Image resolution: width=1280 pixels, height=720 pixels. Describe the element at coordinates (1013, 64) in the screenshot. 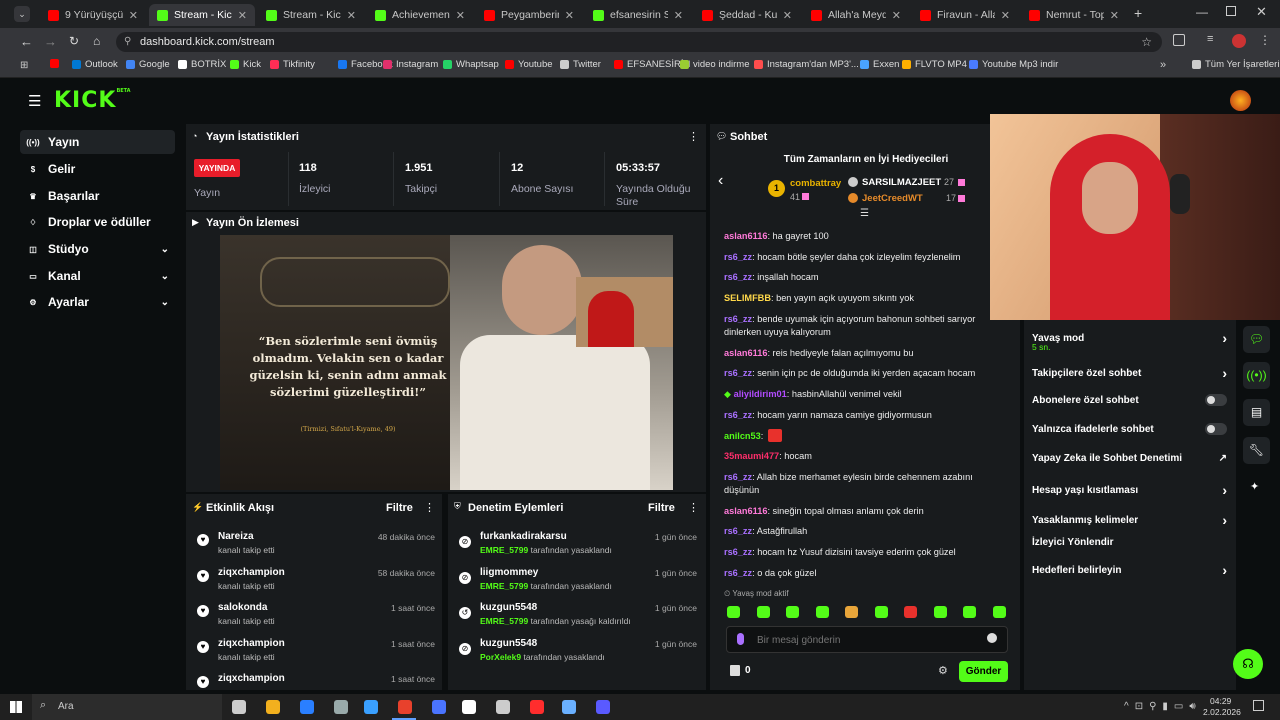

I see `bookmark-item: Youtube Mp3 indir` at that location.